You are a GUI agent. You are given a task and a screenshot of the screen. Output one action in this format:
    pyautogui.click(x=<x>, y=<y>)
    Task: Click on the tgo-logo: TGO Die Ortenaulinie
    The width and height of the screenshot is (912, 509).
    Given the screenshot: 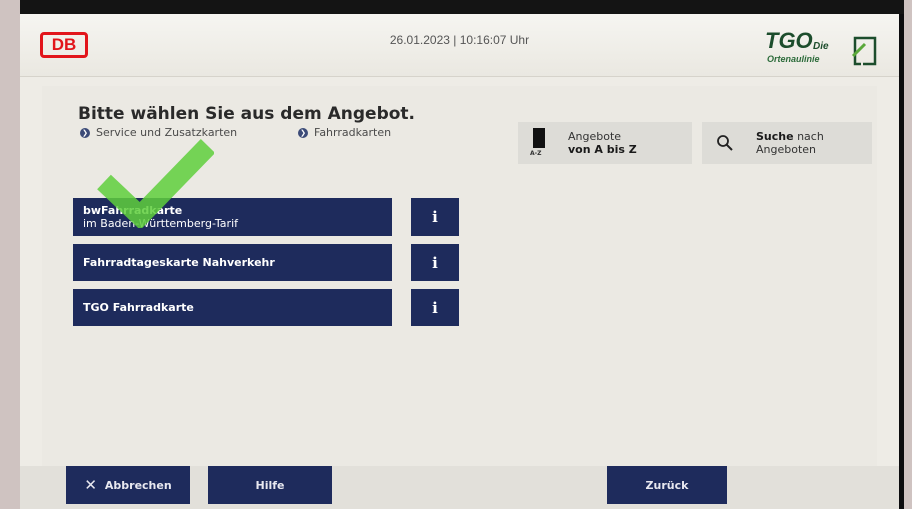 What is the action you would take?
    pyautogui.click(x=825, y=48)
    